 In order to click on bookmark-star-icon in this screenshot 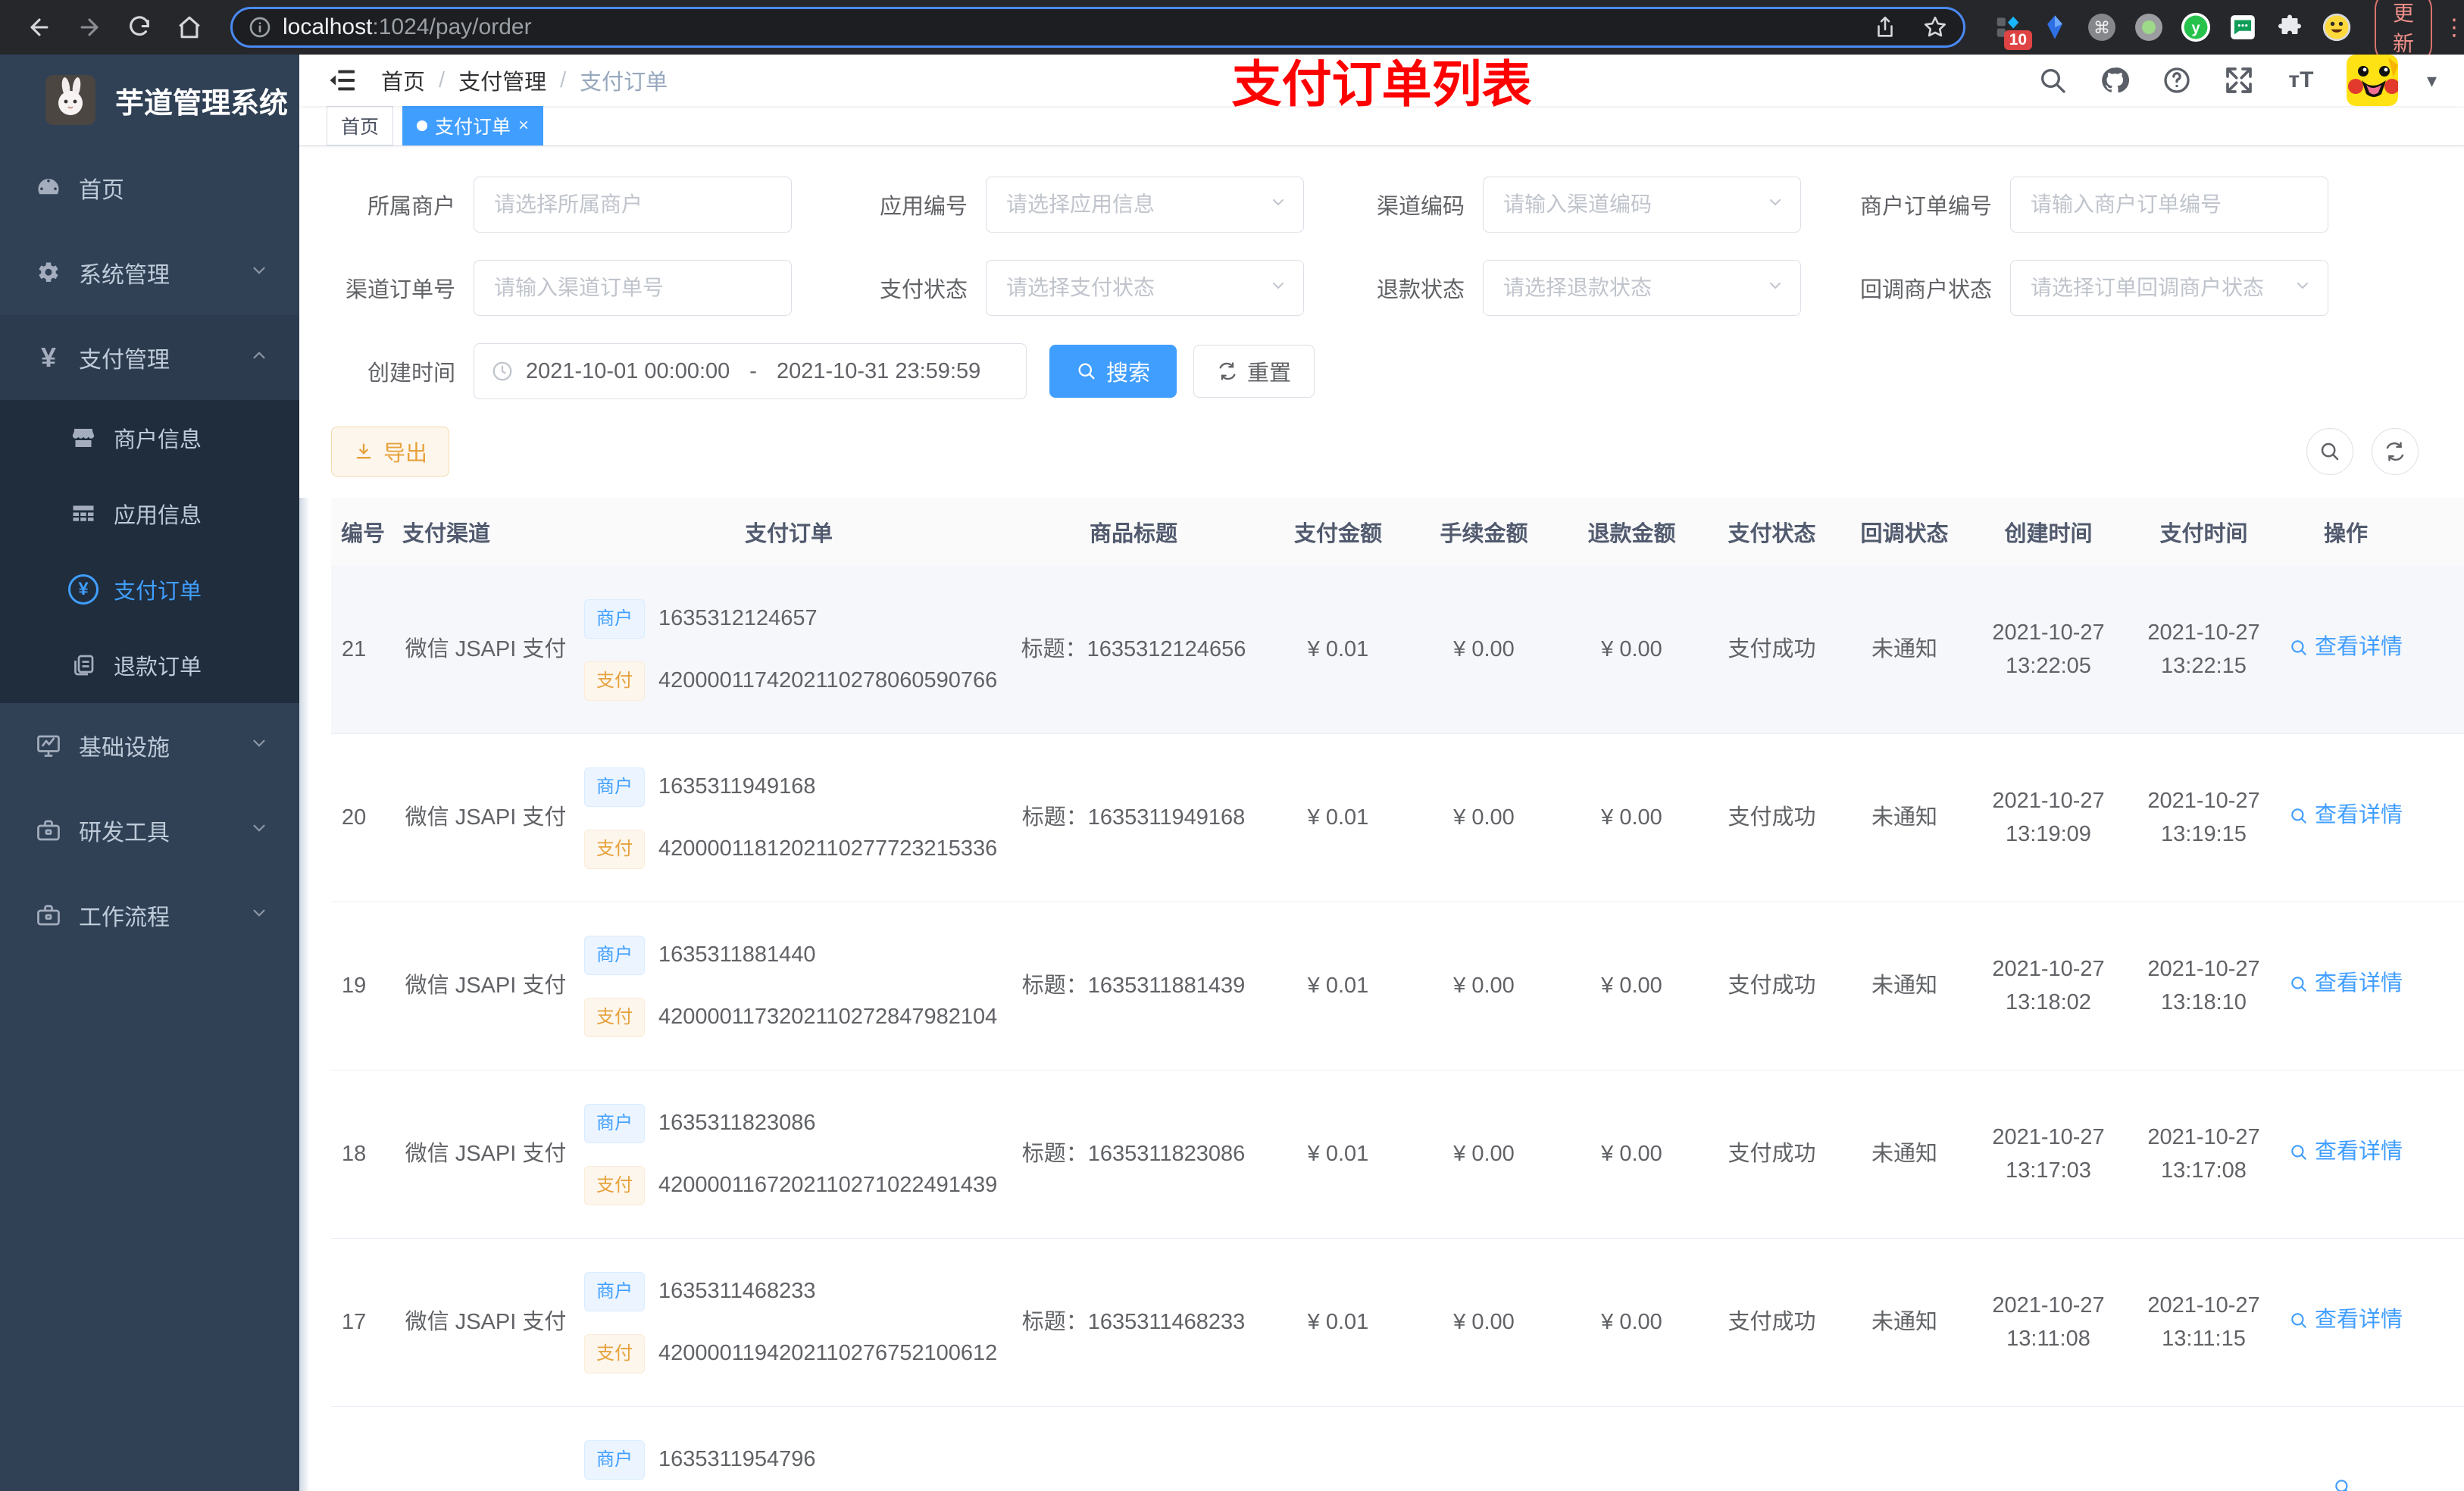, I will do `click(1935, 27)`.